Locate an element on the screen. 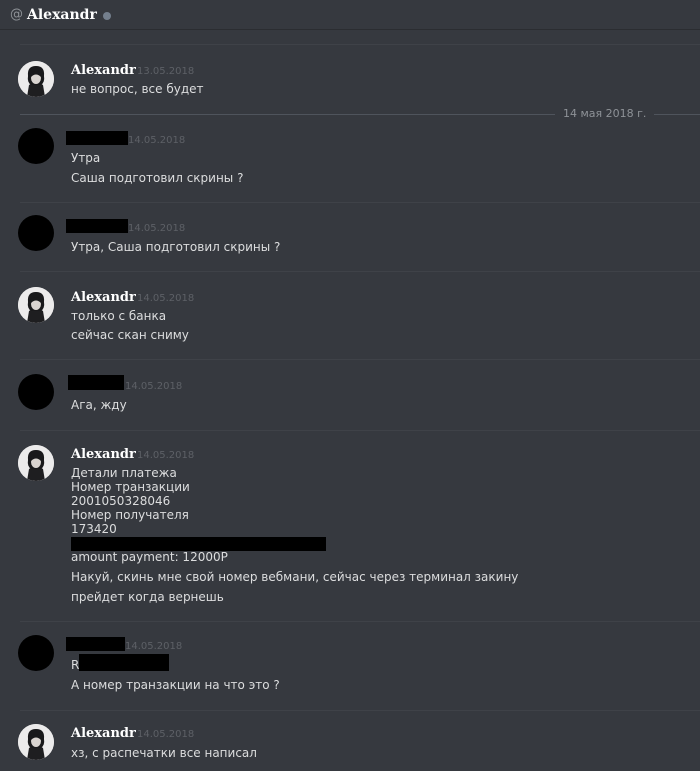 The image size is (700, 771). message-text: сейчас скан сниму is located at coordinates (130, 335).